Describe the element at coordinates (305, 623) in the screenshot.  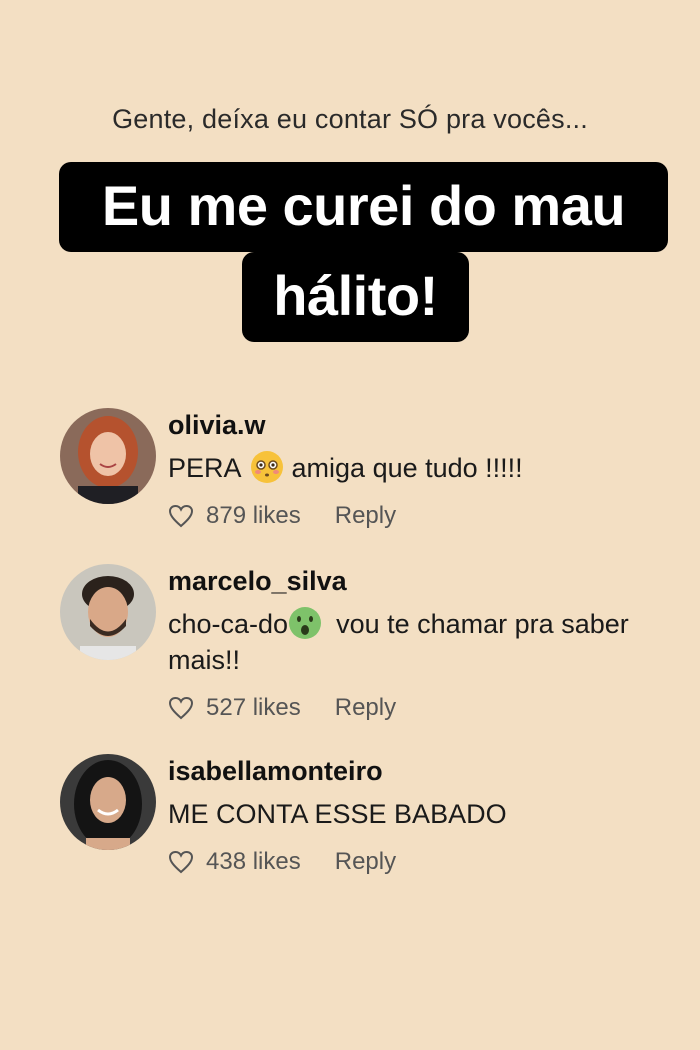
I see `face-with-open-mouth-icon` at that location.